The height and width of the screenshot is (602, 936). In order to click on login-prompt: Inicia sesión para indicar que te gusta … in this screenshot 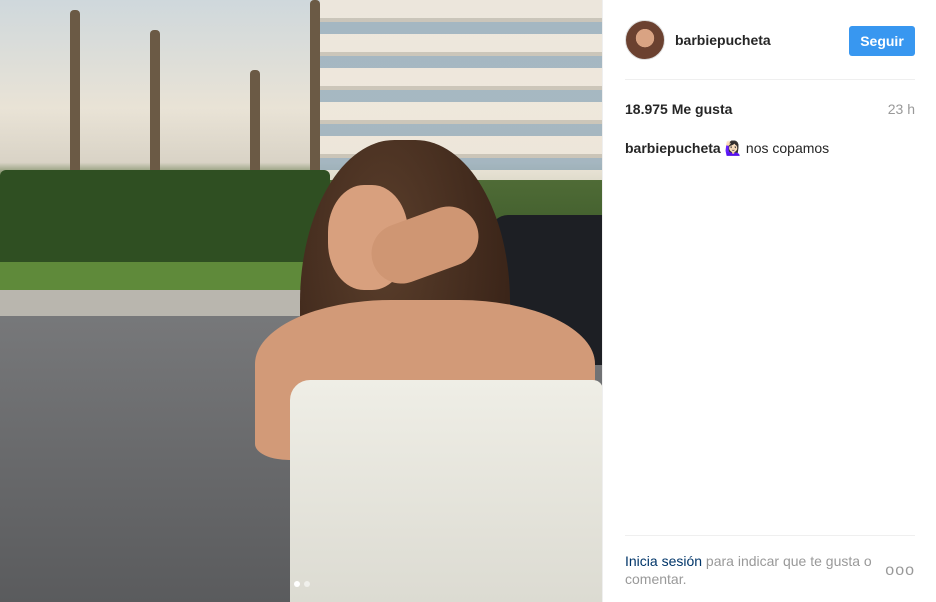, I will do `click(752, 570)`.